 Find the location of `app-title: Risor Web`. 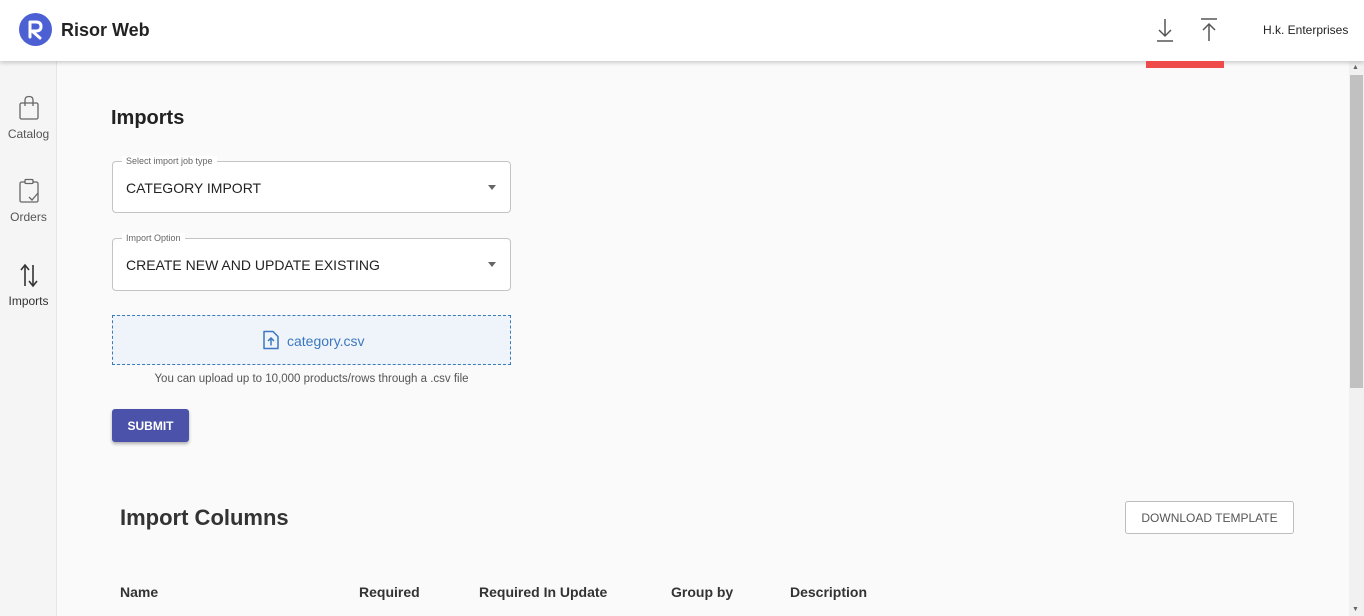

app-title: Risor Web is located at coordinates (105, 30).